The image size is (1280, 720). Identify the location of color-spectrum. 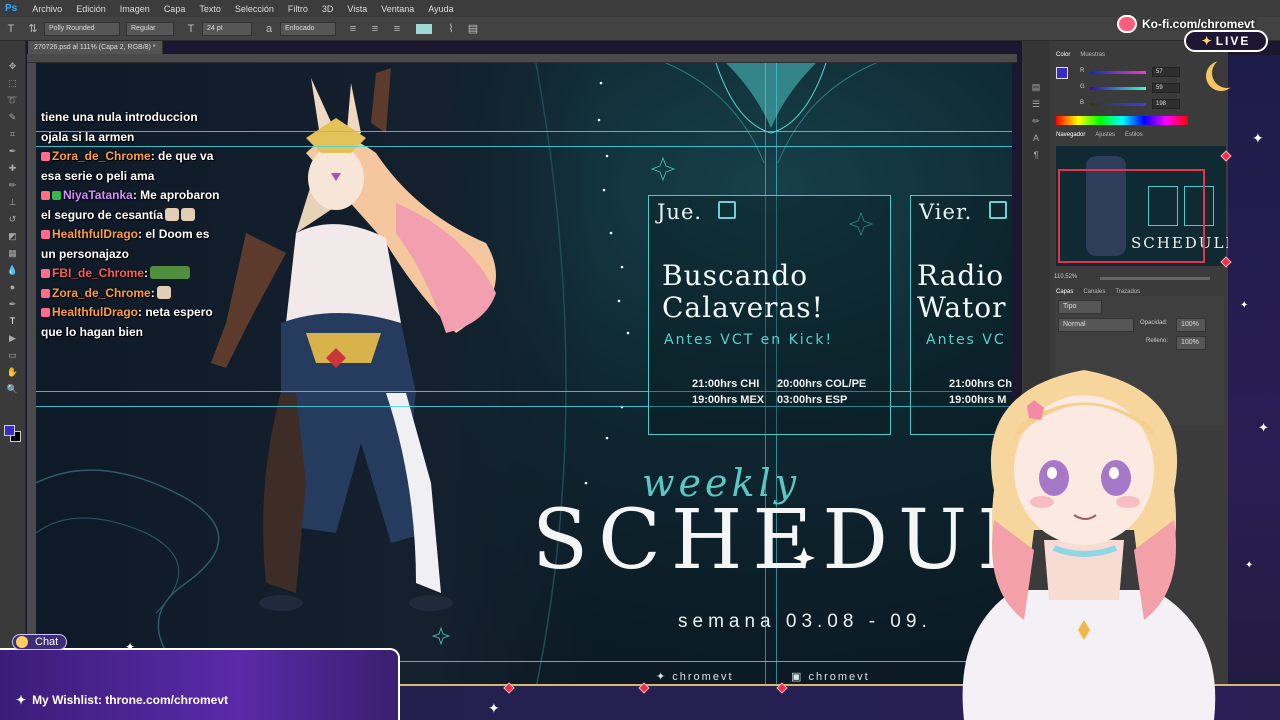
(1122, 120).